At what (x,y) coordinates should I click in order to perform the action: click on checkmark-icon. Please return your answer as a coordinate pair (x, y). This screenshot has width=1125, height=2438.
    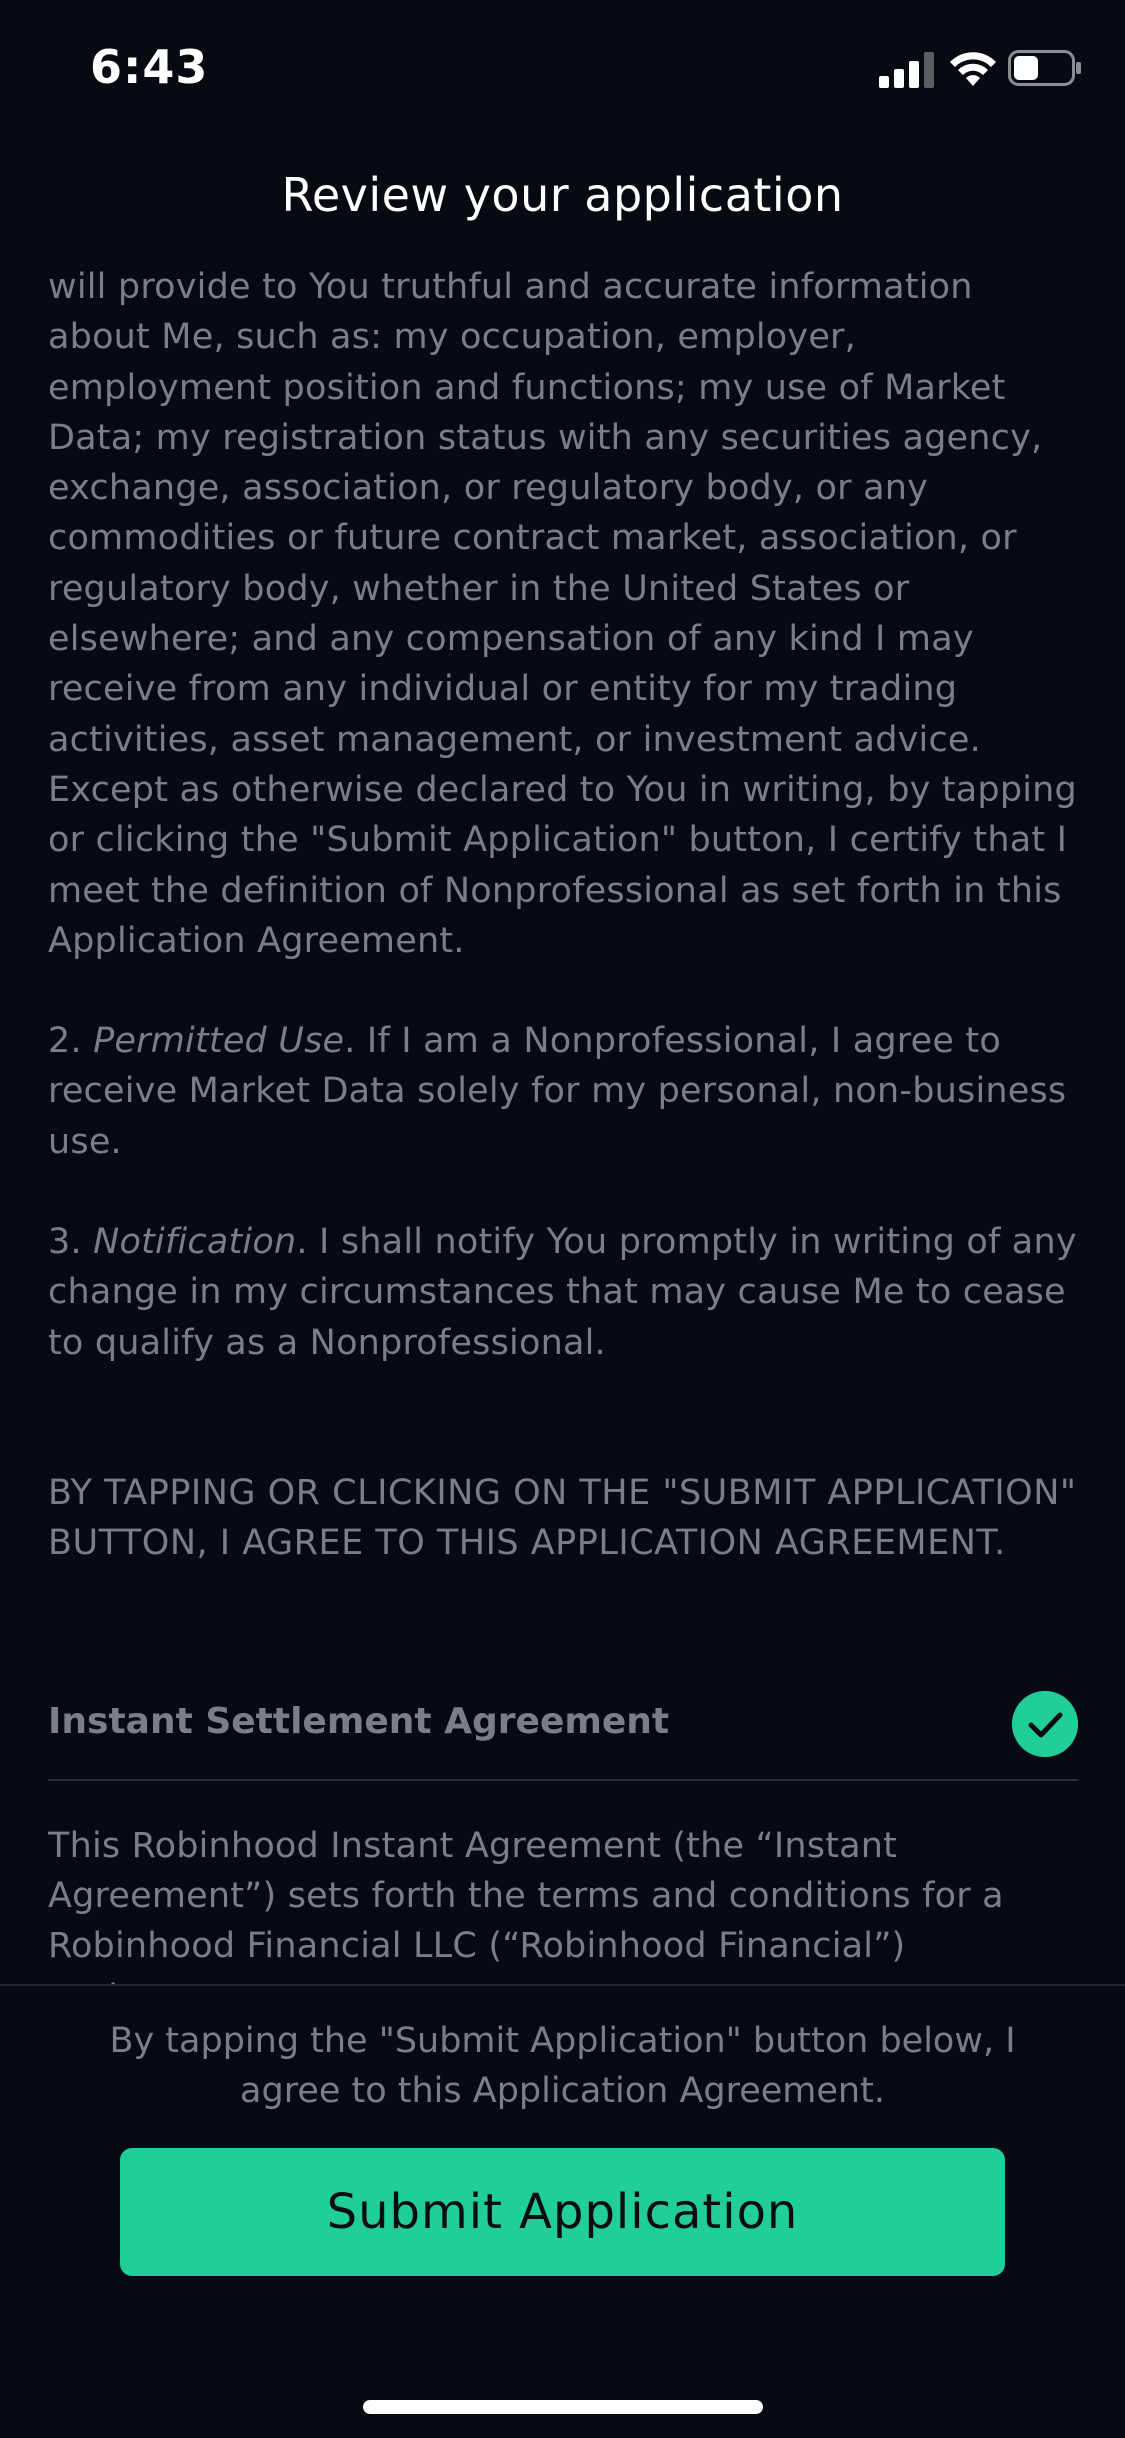
    Looking at the image, I should click on (1045, 1723).